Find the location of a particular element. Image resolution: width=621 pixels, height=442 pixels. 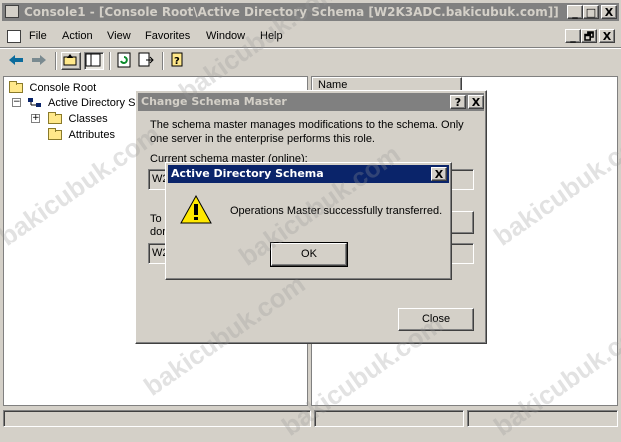

dialog-close-button: X is located at coordinates (476, 102).